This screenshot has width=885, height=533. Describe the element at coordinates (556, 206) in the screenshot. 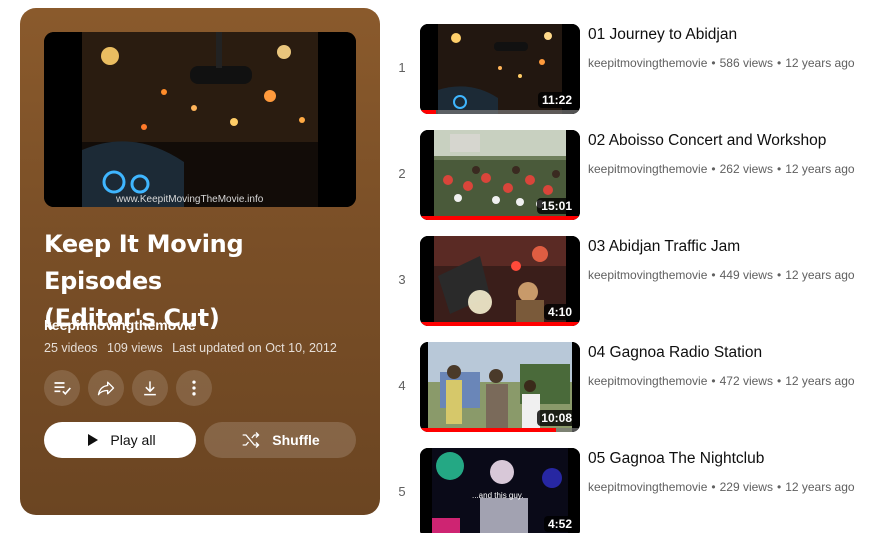

I see `video-duration: 15:01` at that location.